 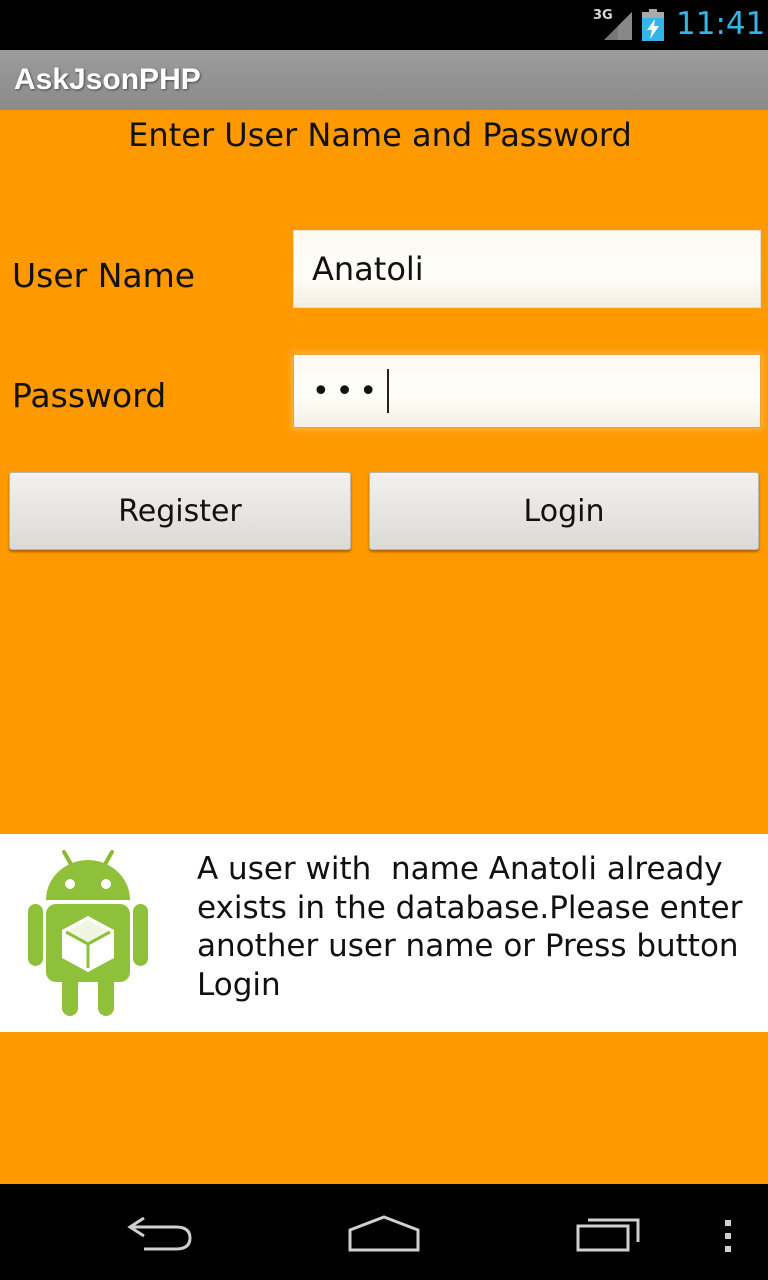 What do you see at coordinates (384, 80) in the screenshot?
I see `action-bar: AskJsonPHP` at bounding box center [384, 80].